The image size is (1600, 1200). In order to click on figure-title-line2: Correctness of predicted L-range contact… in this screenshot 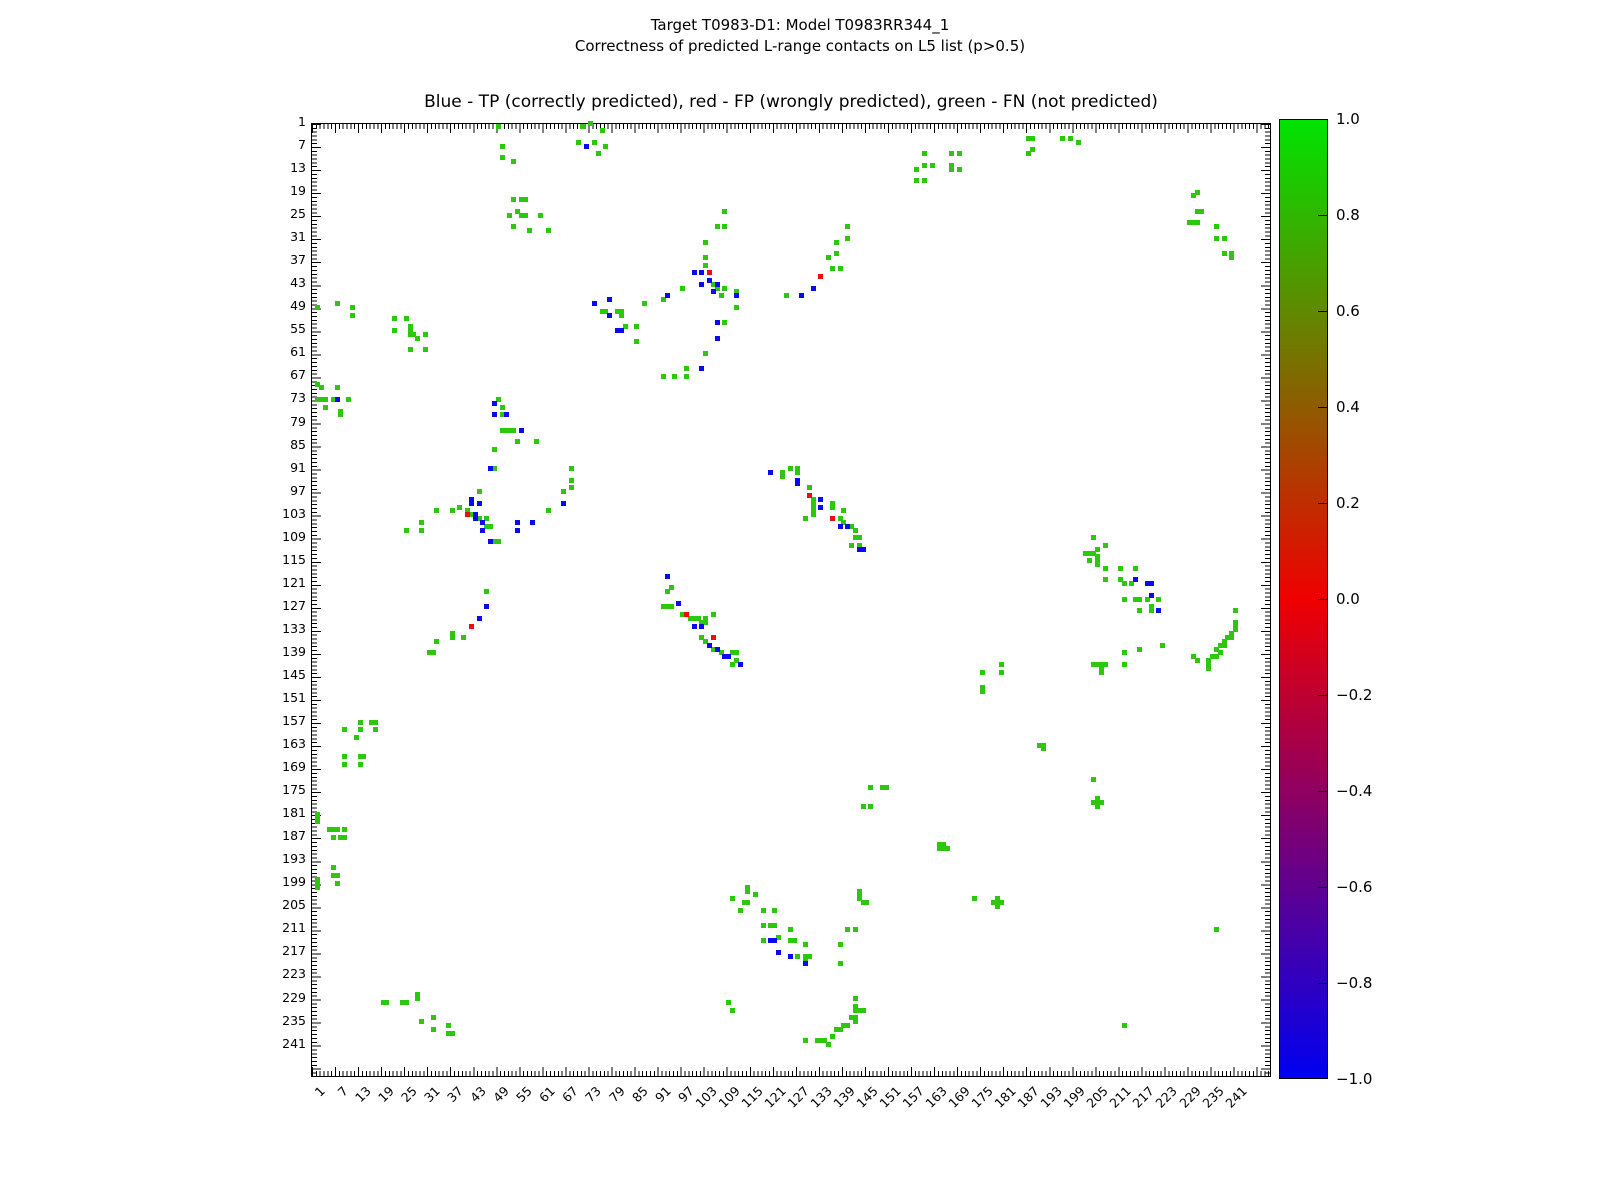, I will do `click(800, 46)`.